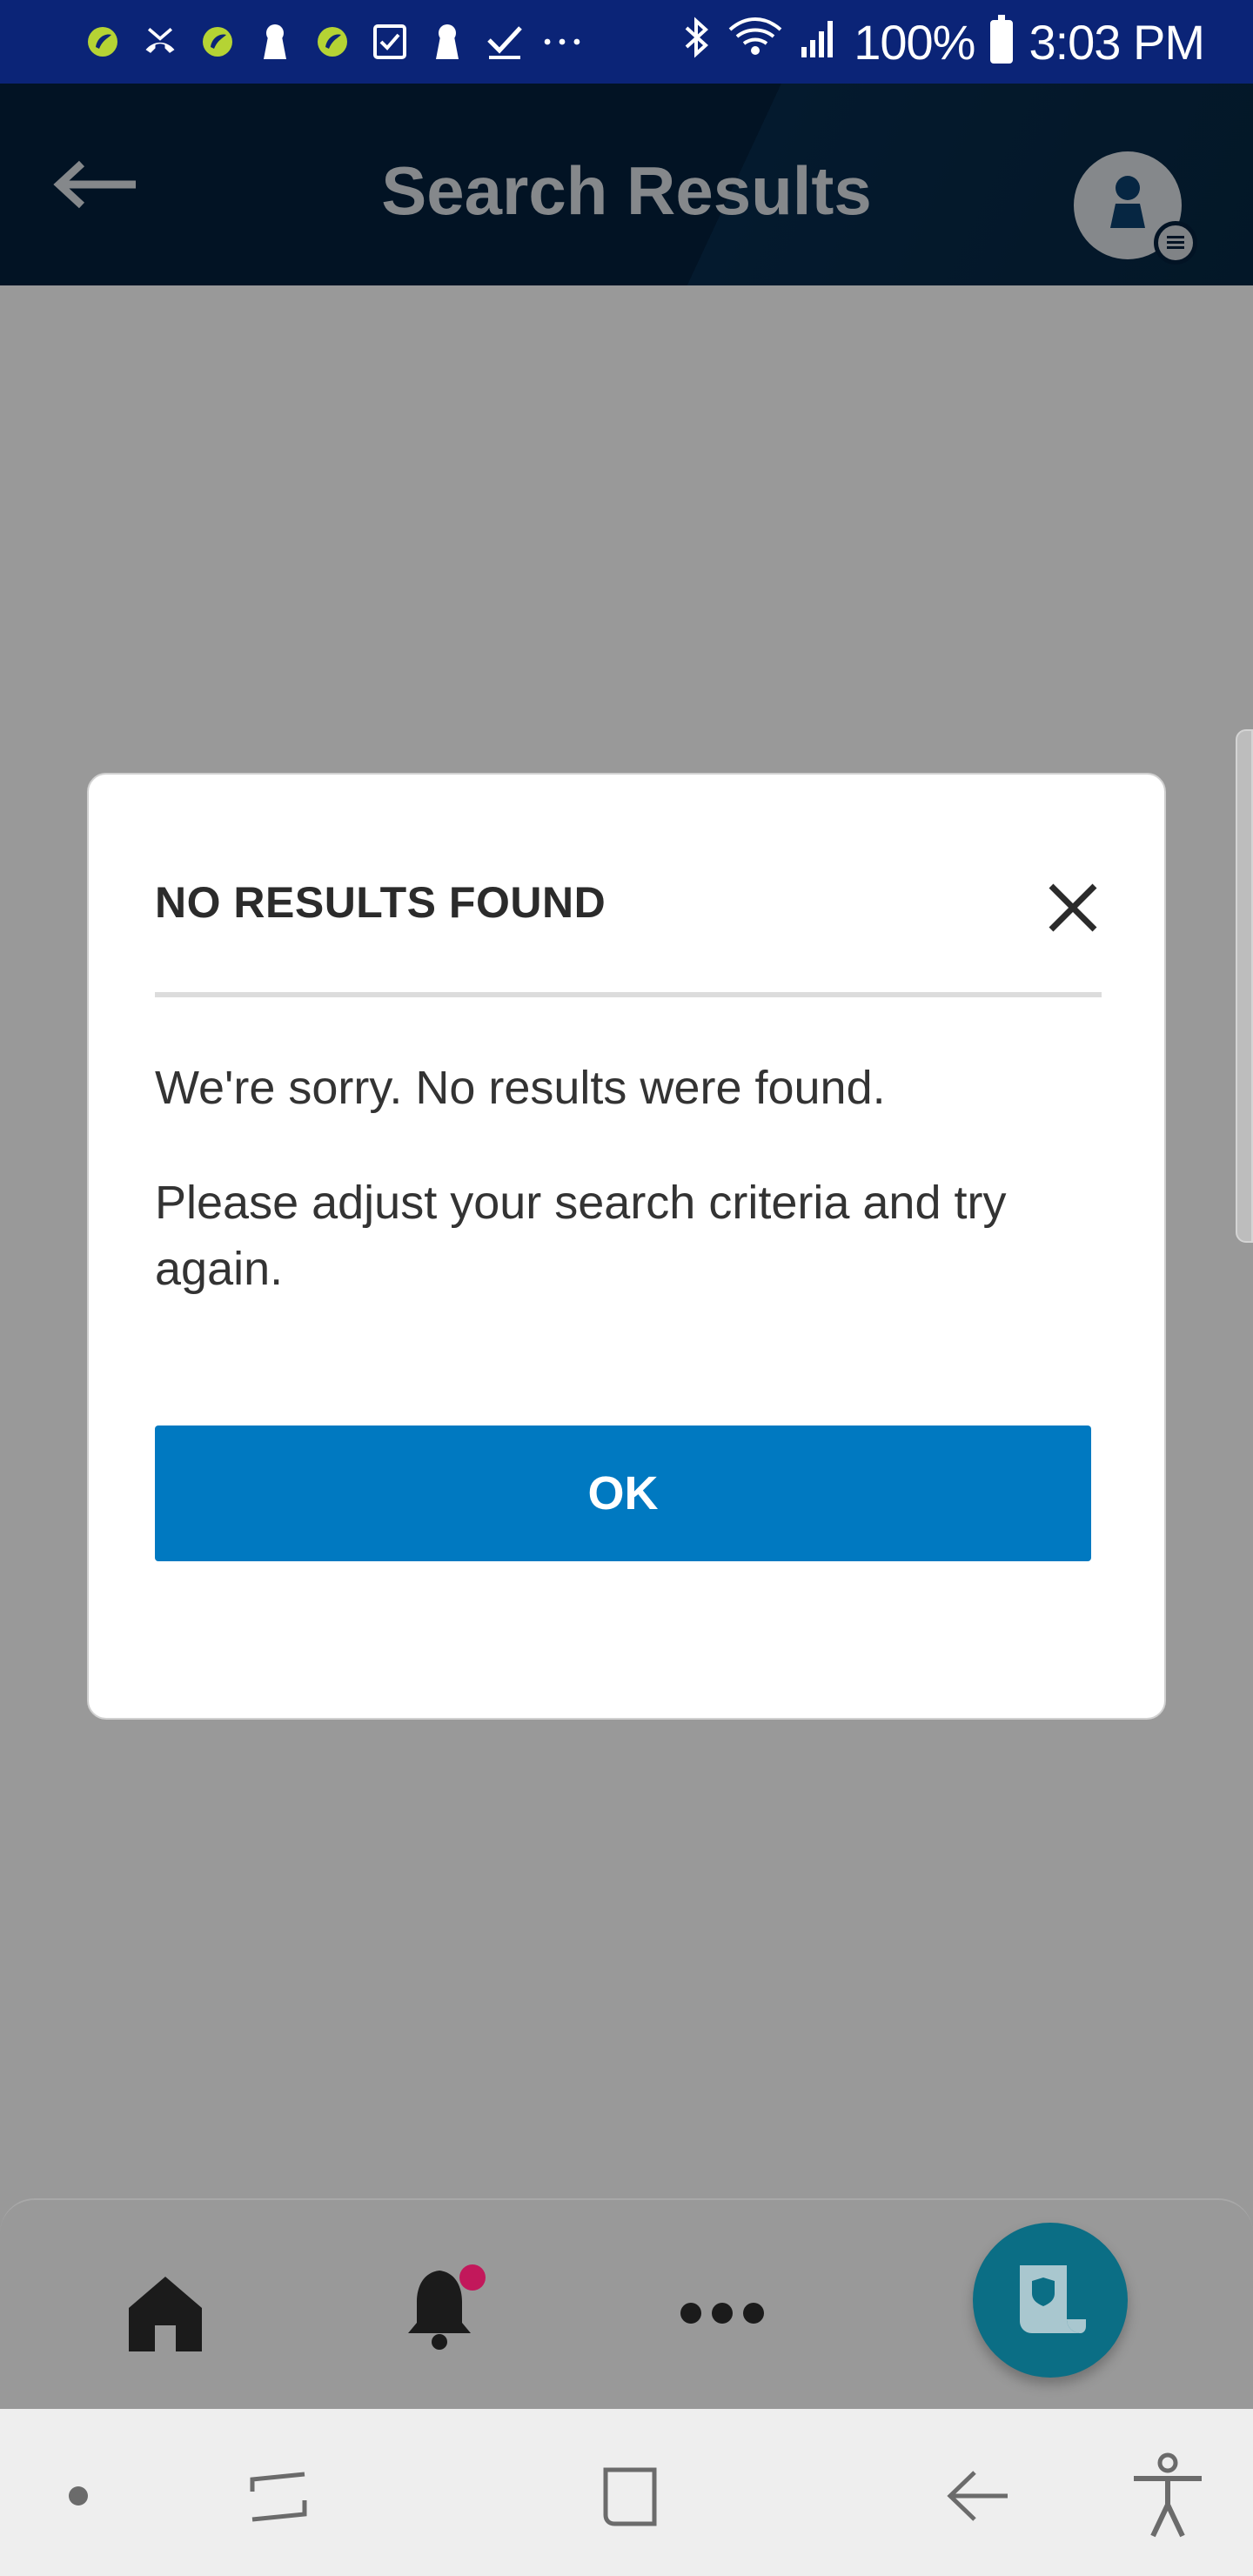 The image size is (1253, 2576). What do you see at coordinates (623, 1493) in the screenshot?
I see `ok-button: OK` at bounding box center [623, 1493].